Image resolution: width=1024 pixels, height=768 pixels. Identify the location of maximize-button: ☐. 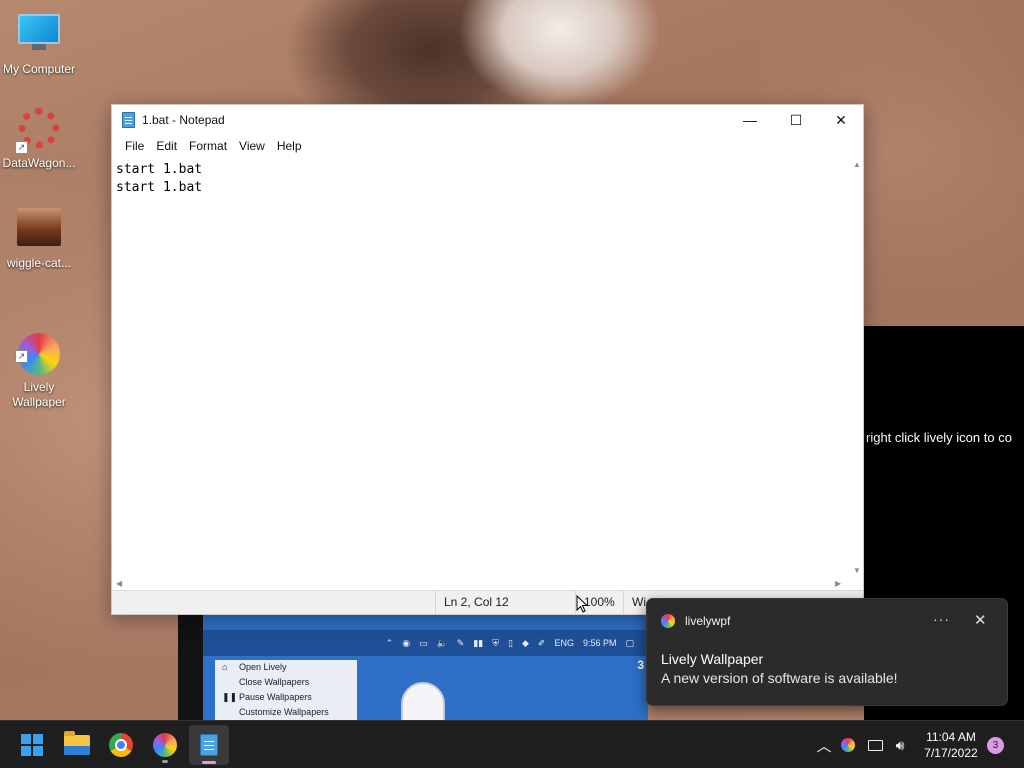
(796, 120).